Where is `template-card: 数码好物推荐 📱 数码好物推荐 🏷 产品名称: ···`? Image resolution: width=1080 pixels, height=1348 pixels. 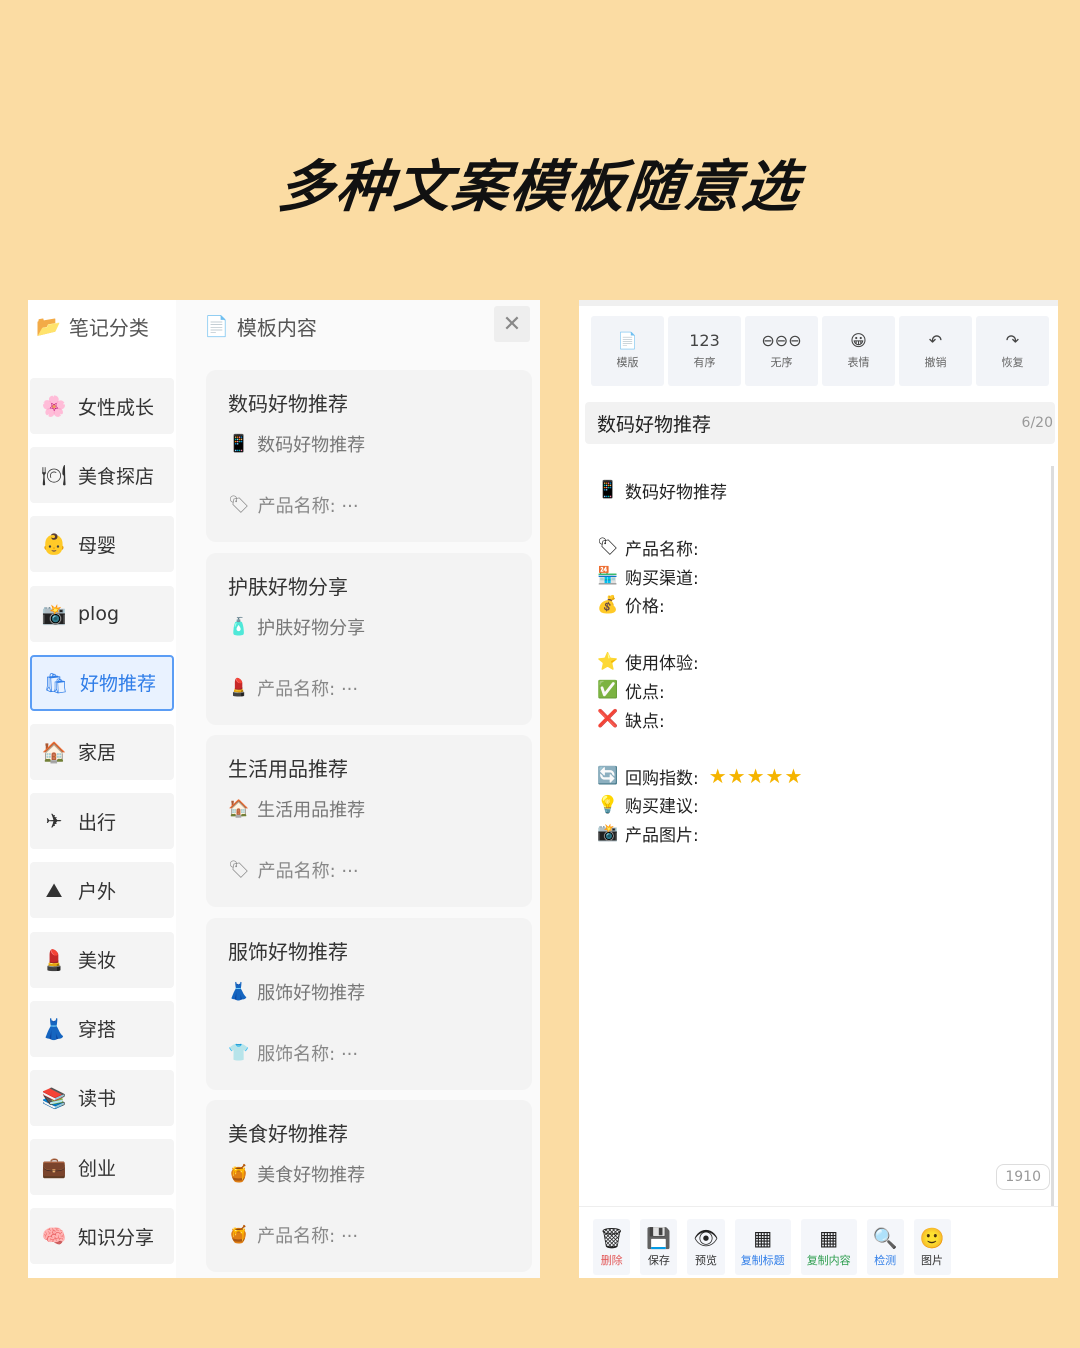 template-card: 数码好物推荐 📱 数码好物推荐 🏷 产品名称: ··· is located at coordinates (369, 456).